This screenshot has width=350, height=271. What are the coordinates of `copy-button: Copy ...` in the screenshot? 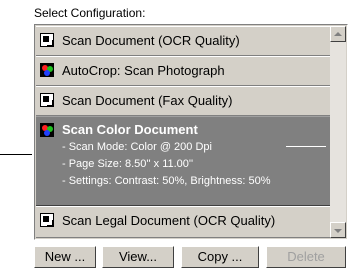 It's located at (220, 257).